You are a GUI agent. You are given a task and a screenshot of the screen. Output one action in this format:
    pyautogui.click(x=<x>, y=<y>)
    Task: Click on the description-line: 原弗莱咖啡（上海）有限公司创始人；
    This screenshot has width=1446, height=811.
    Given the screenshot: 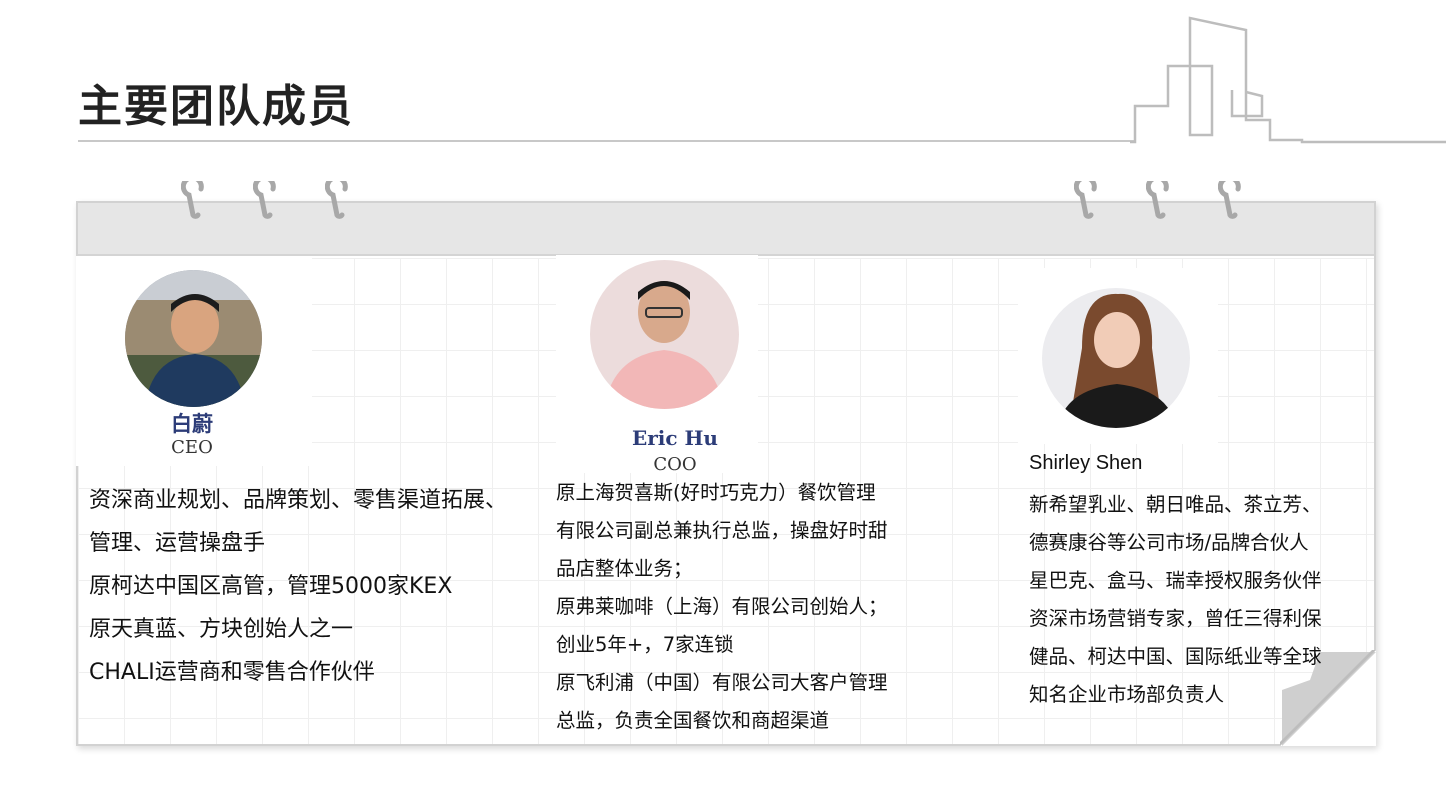 What is the action you would take?
    pyautogui.click(x=722, y=606)
    